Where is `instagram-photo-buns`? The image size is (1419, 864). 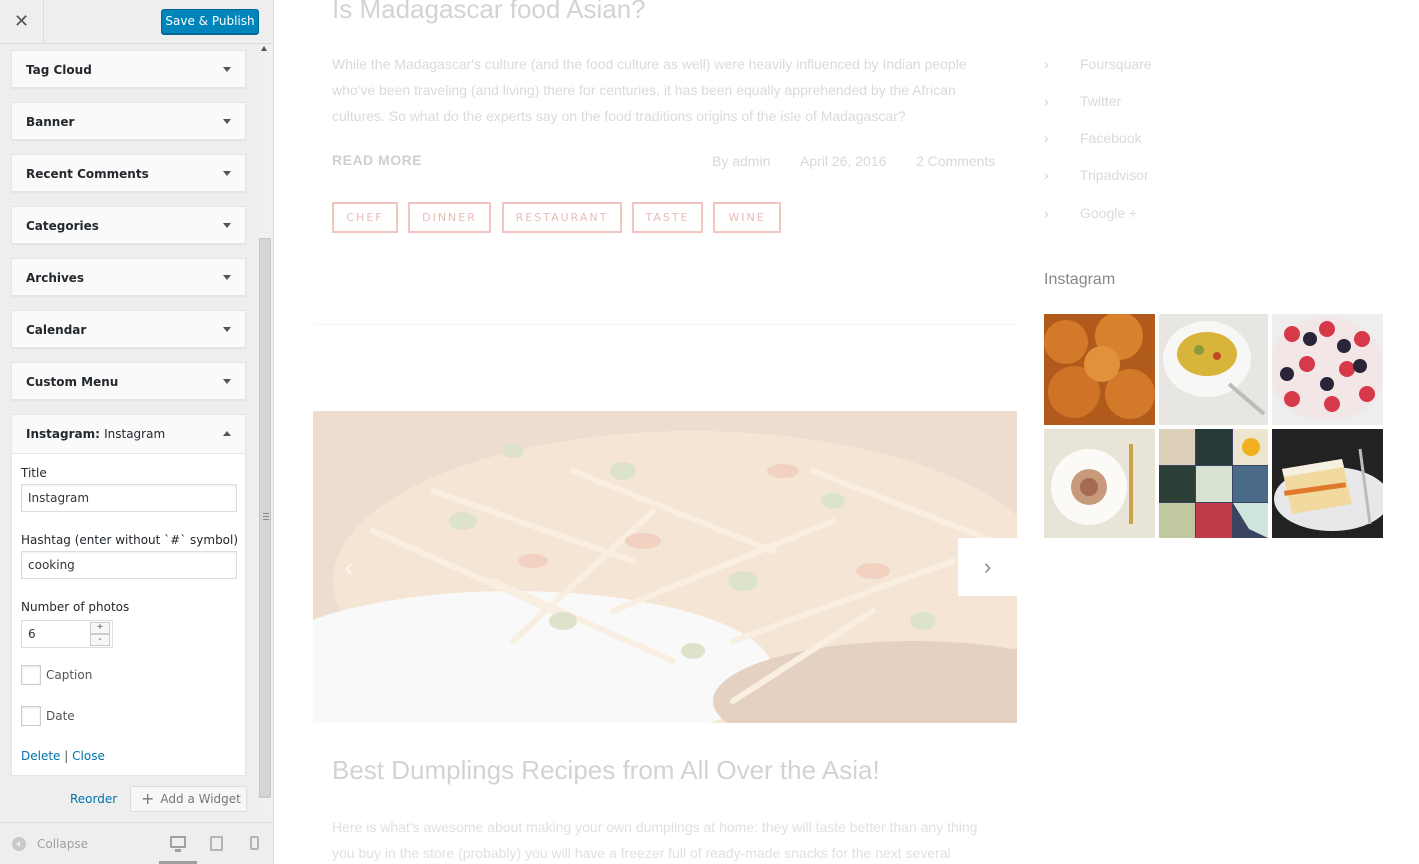
instagram-photo-buns is located at coordinates (1099, 369).